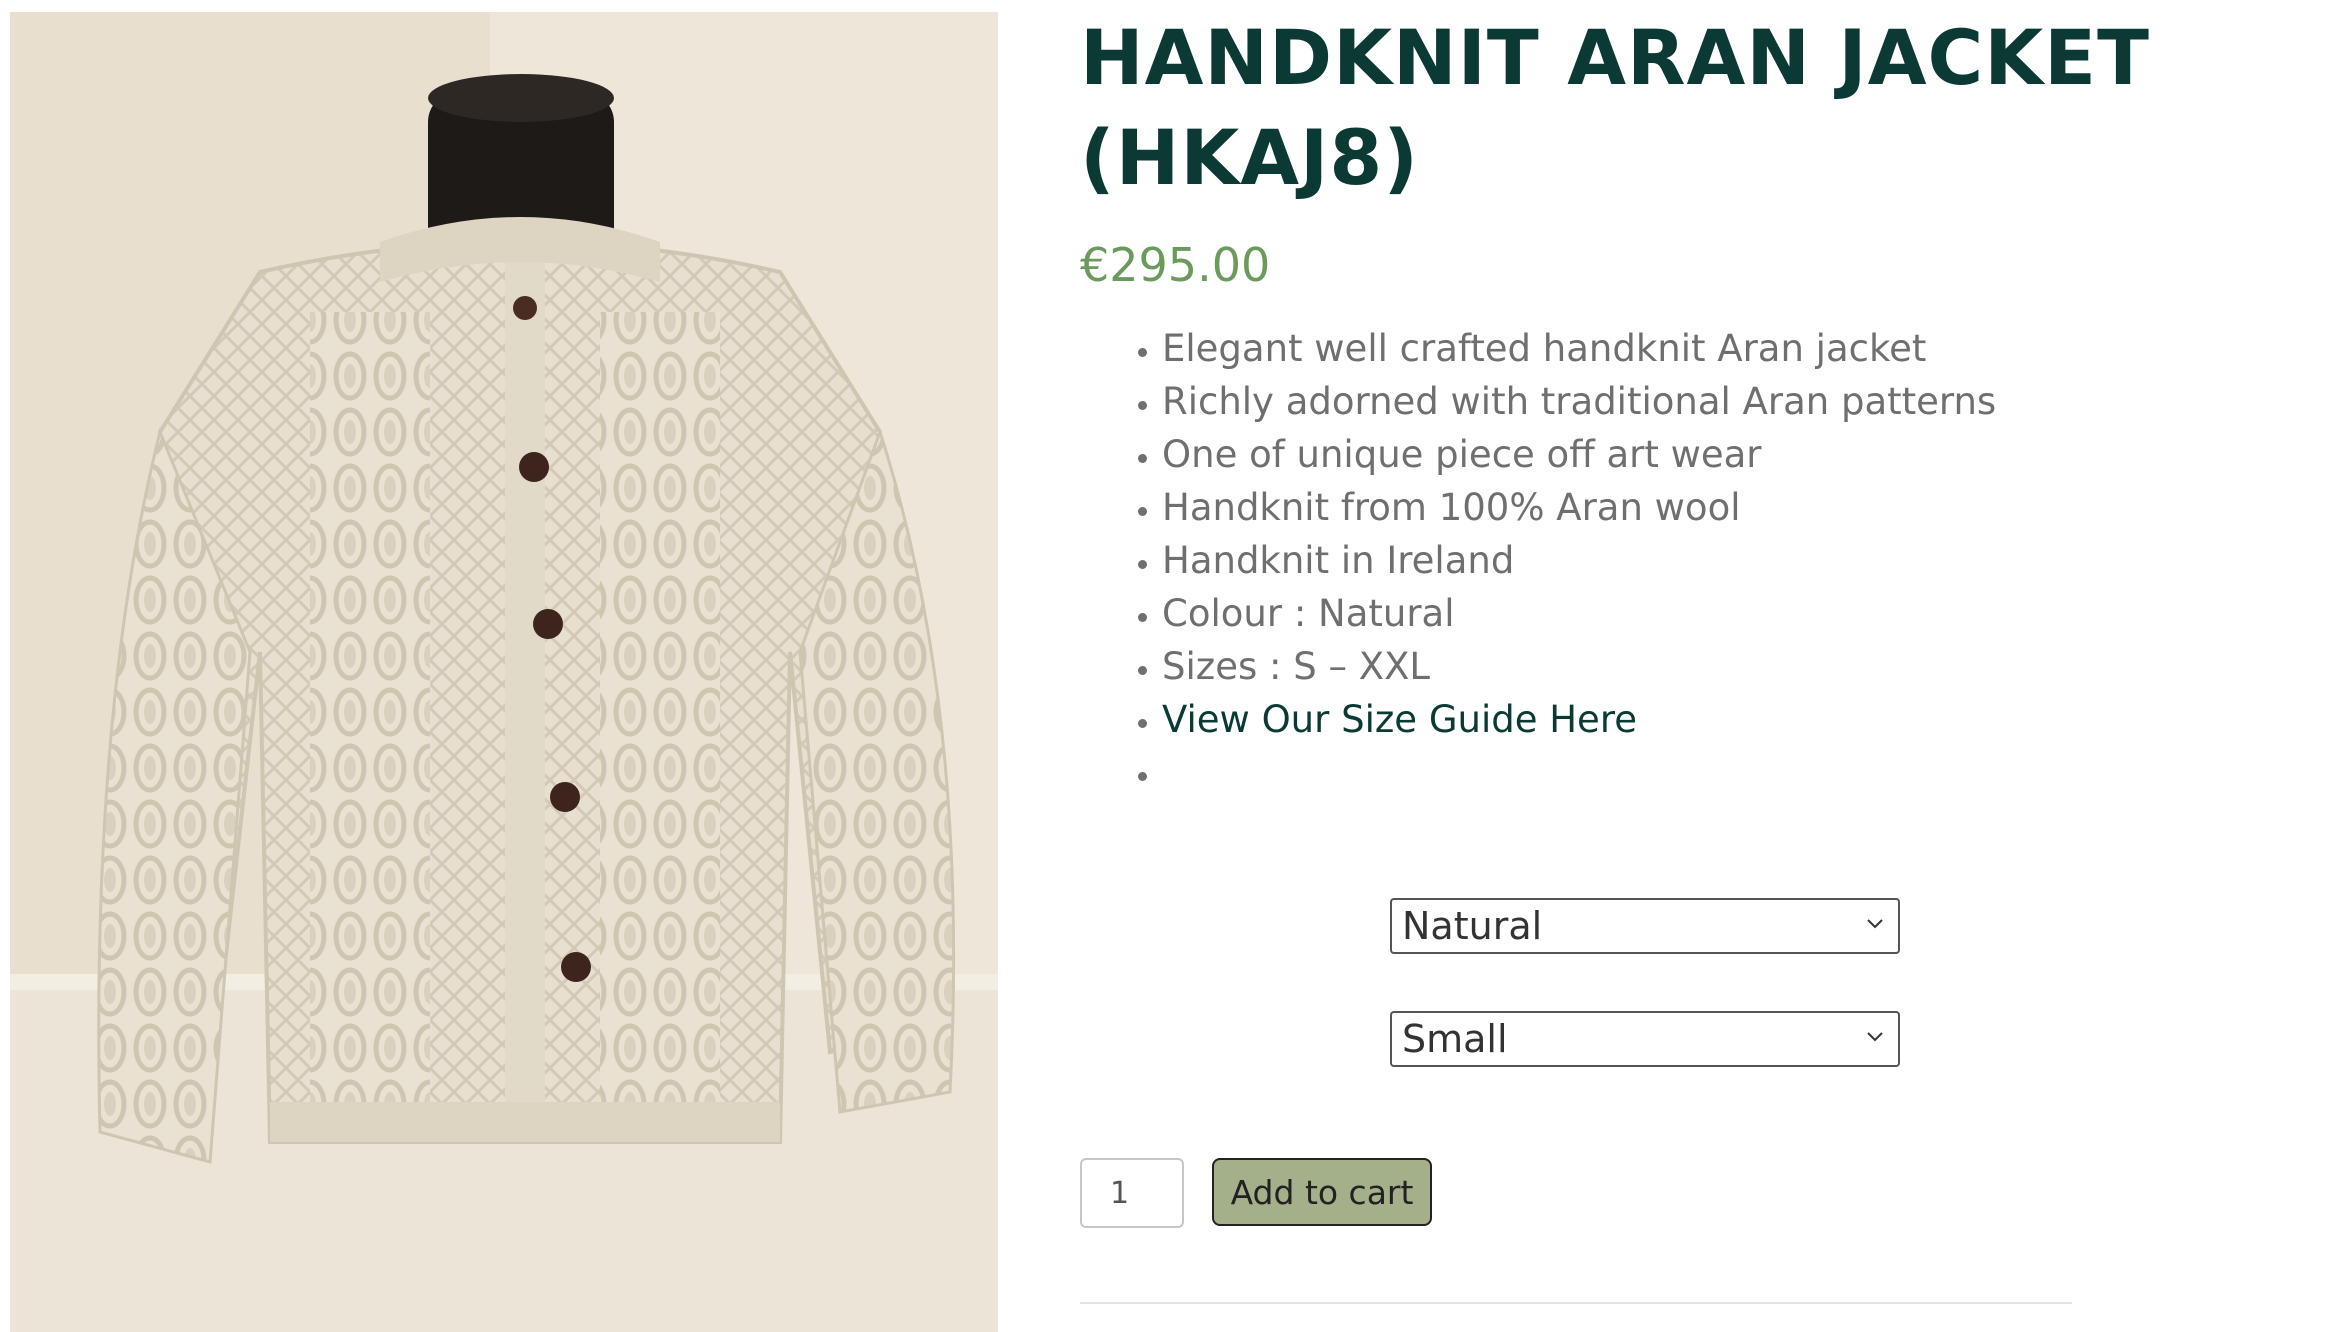  I want to click on quantity-input: 1, so click(1132, 1193).